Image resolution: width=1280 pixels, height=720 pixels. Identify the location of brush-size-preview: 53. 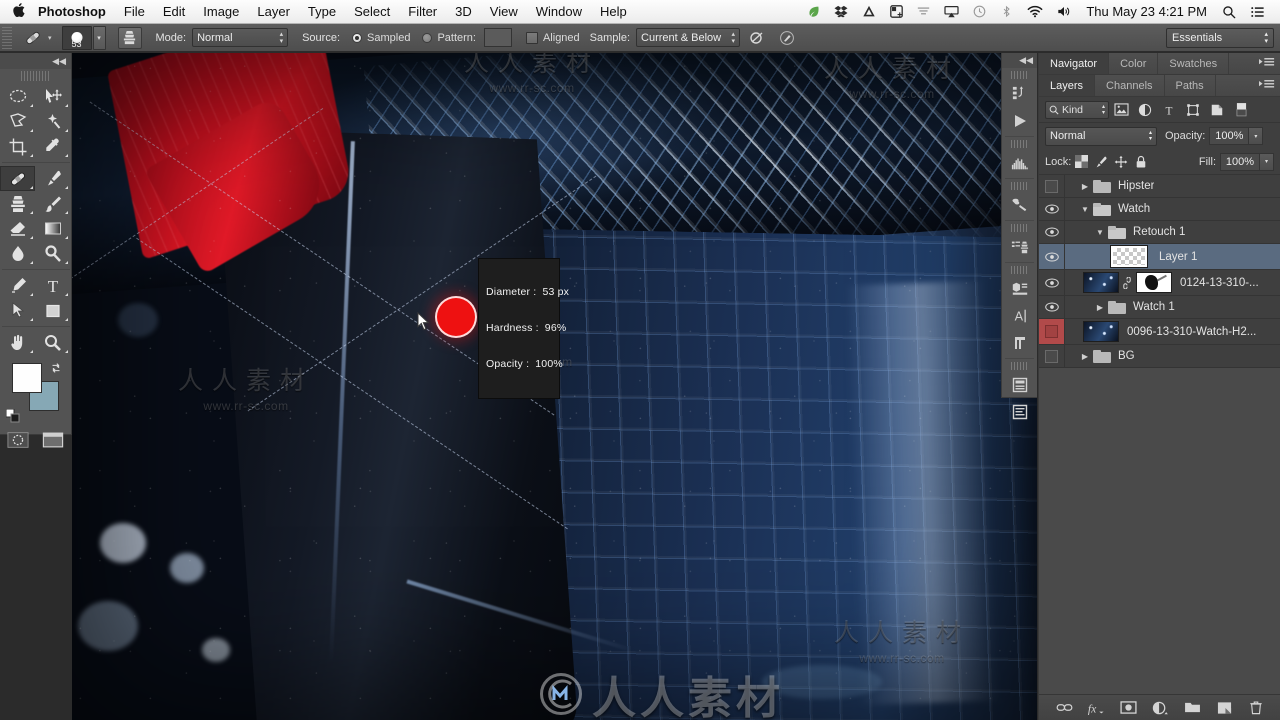
(76, 37).